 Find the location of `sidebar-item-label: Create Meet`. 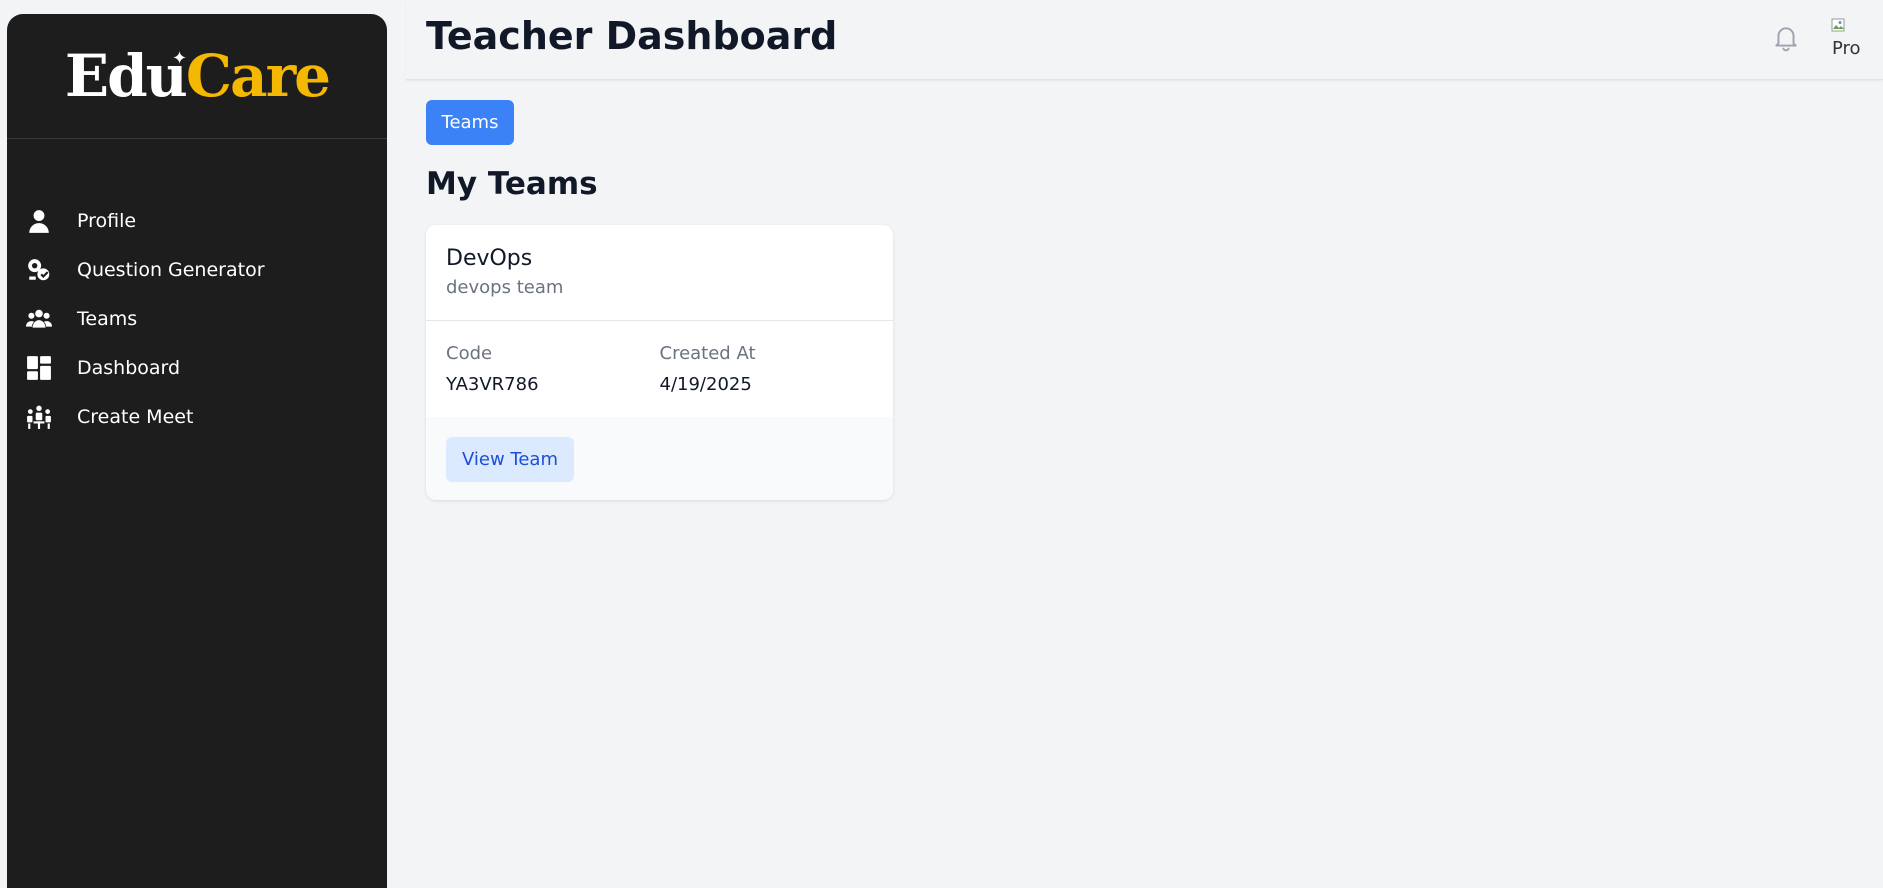

sidebar-item-label: Create Meet is located at coordinates (135, 416).